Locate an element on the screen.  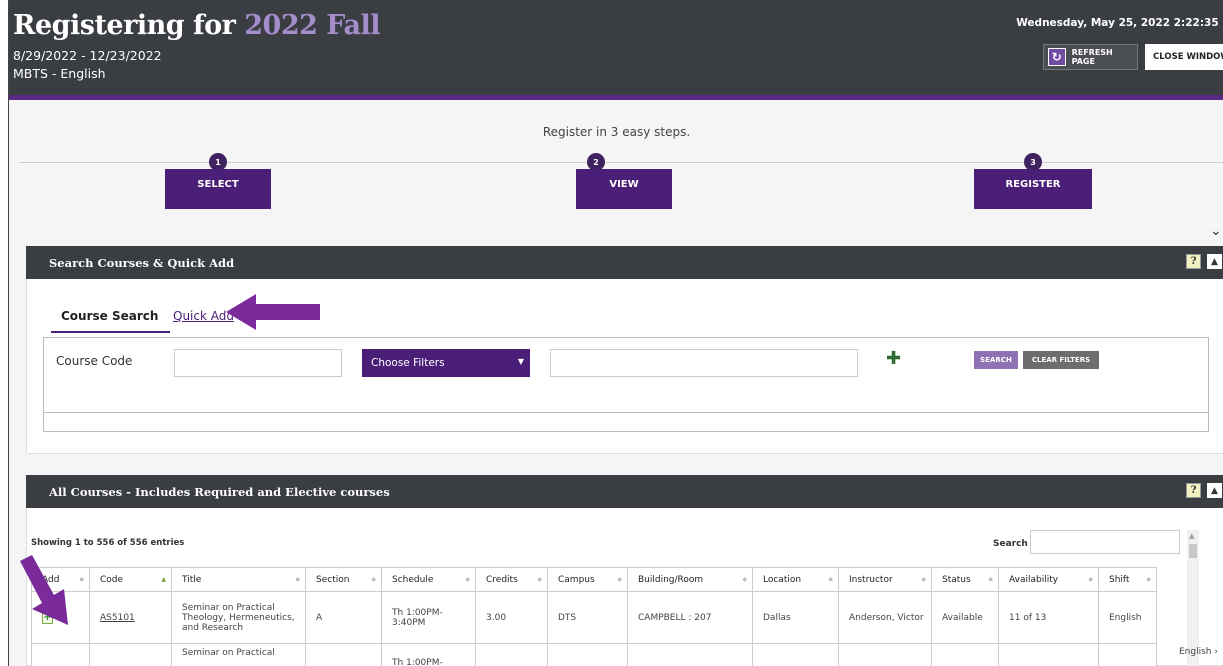
refresh-icon: ↻ is located at coordinates (1057, 57).